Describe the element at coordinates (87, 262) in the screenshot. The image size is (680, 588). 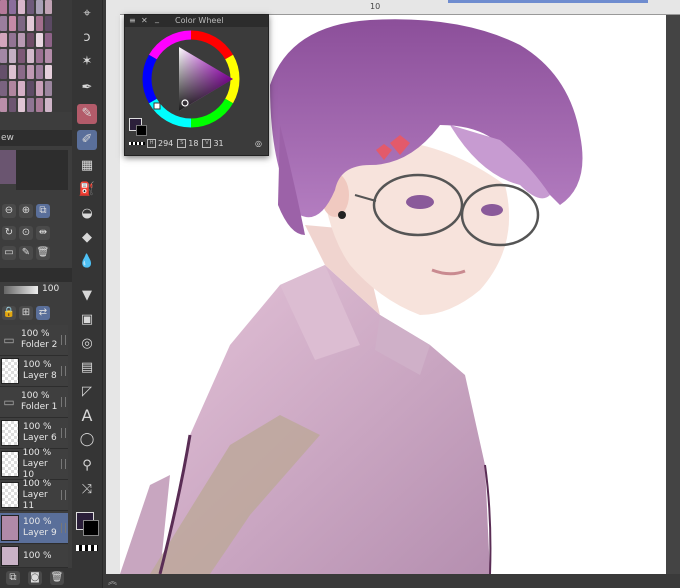
I see `drops-icon: 💧` at that location.